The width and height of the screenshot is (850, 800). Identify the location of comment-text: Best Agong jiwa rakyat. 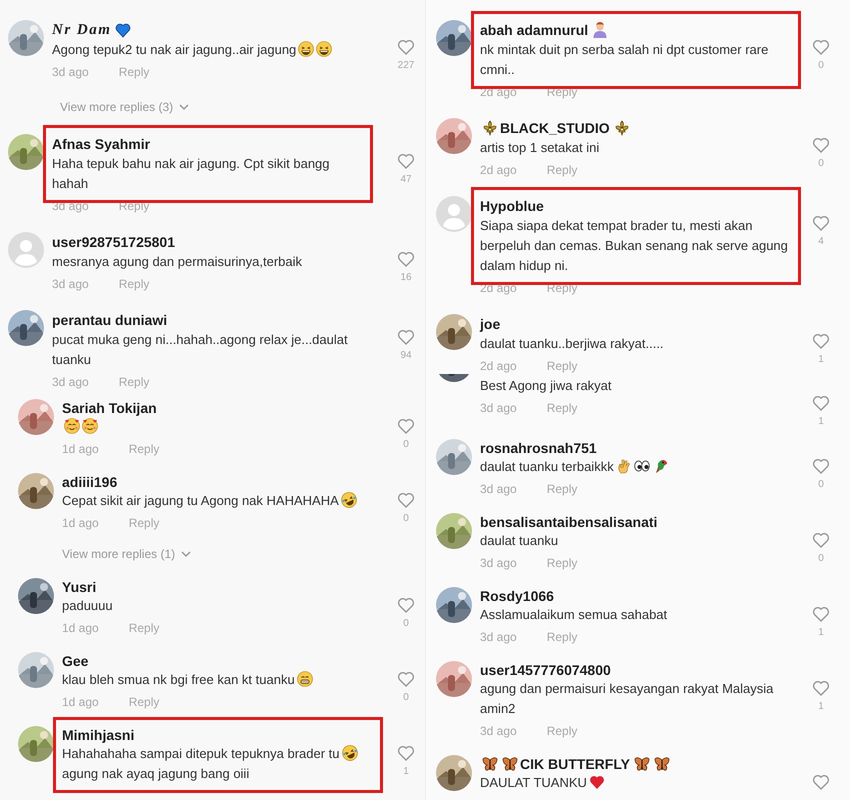
(546, 385).